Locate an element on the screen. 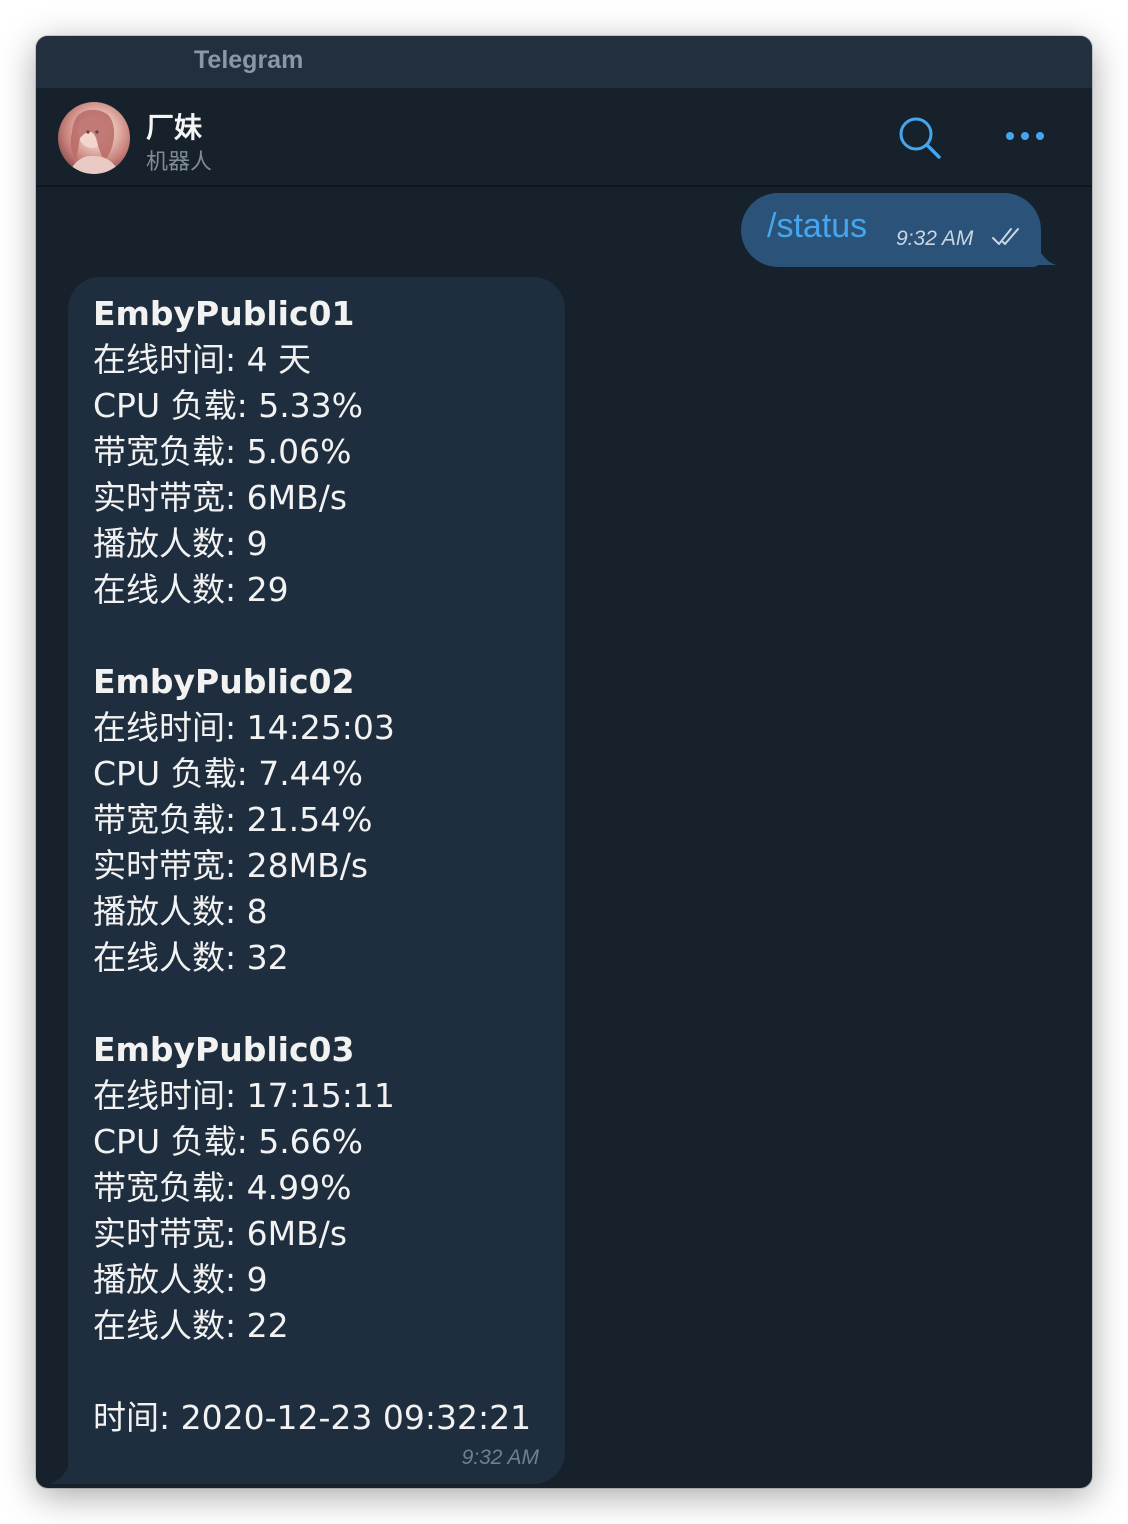 This screenshot has width=1128, height=1524. title-bar: Telegram is located at coordinates (564, 62).